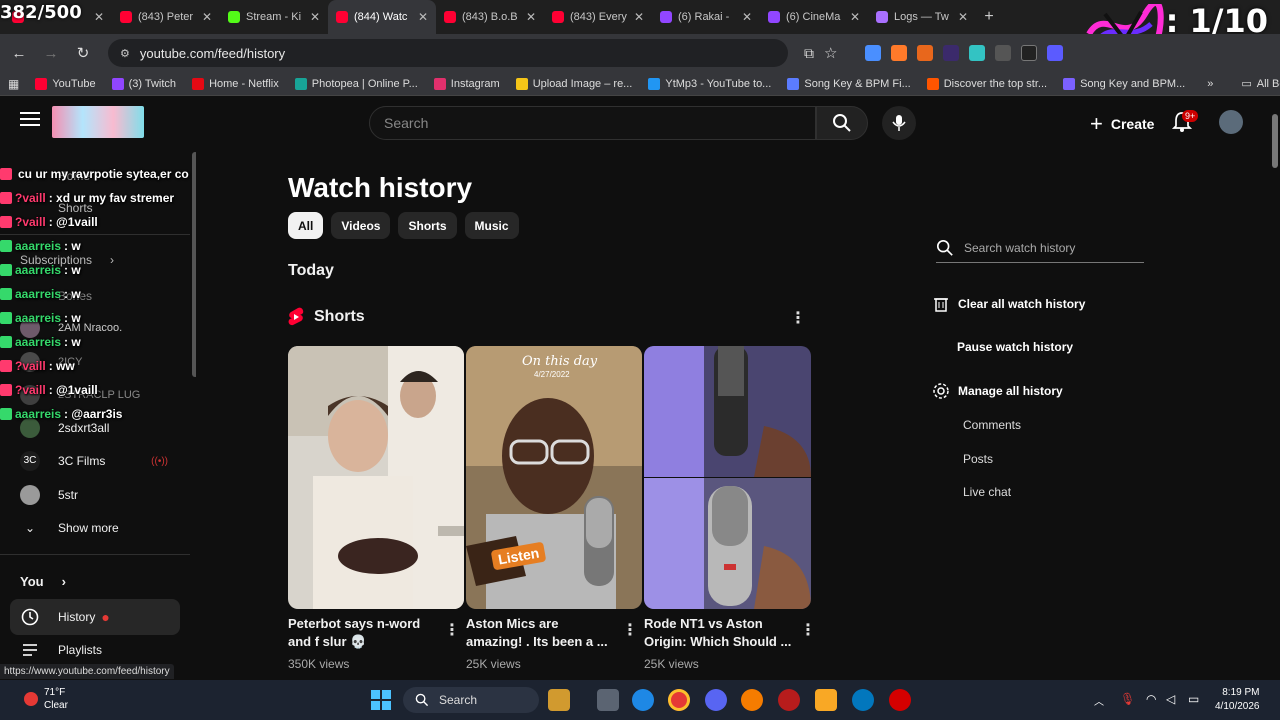 The image size is (1280, 720). I want to click on task-view-icon, so click(608, 700).